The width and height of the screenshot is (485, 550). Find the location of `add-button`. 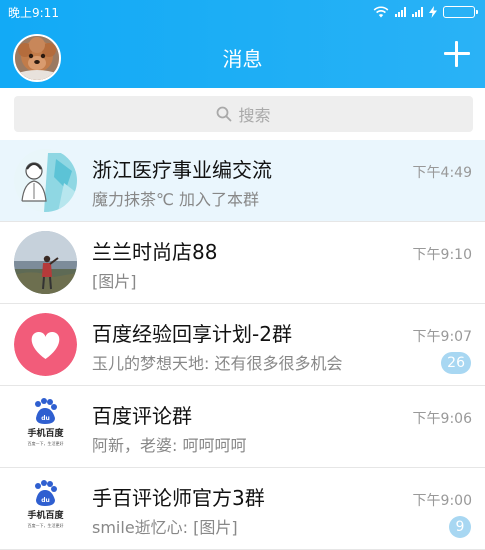

add-button is located at coordinates (457, 54).